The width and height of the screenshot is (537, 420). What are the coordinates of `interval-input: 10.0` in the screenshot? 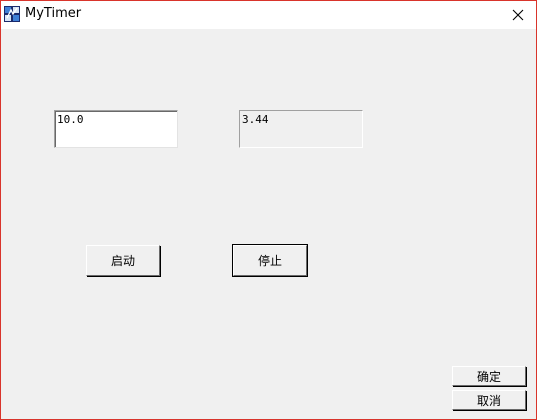 It's located at (116, 129).